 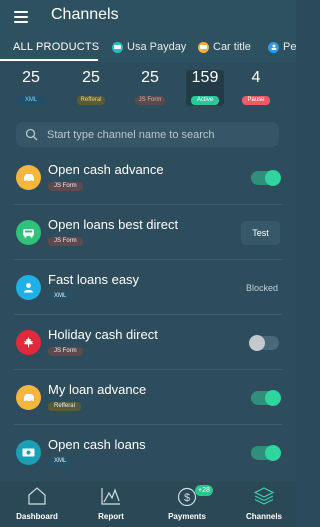 I want to click on nav-dashboard: Dashboard, so click(x=37, y=504).